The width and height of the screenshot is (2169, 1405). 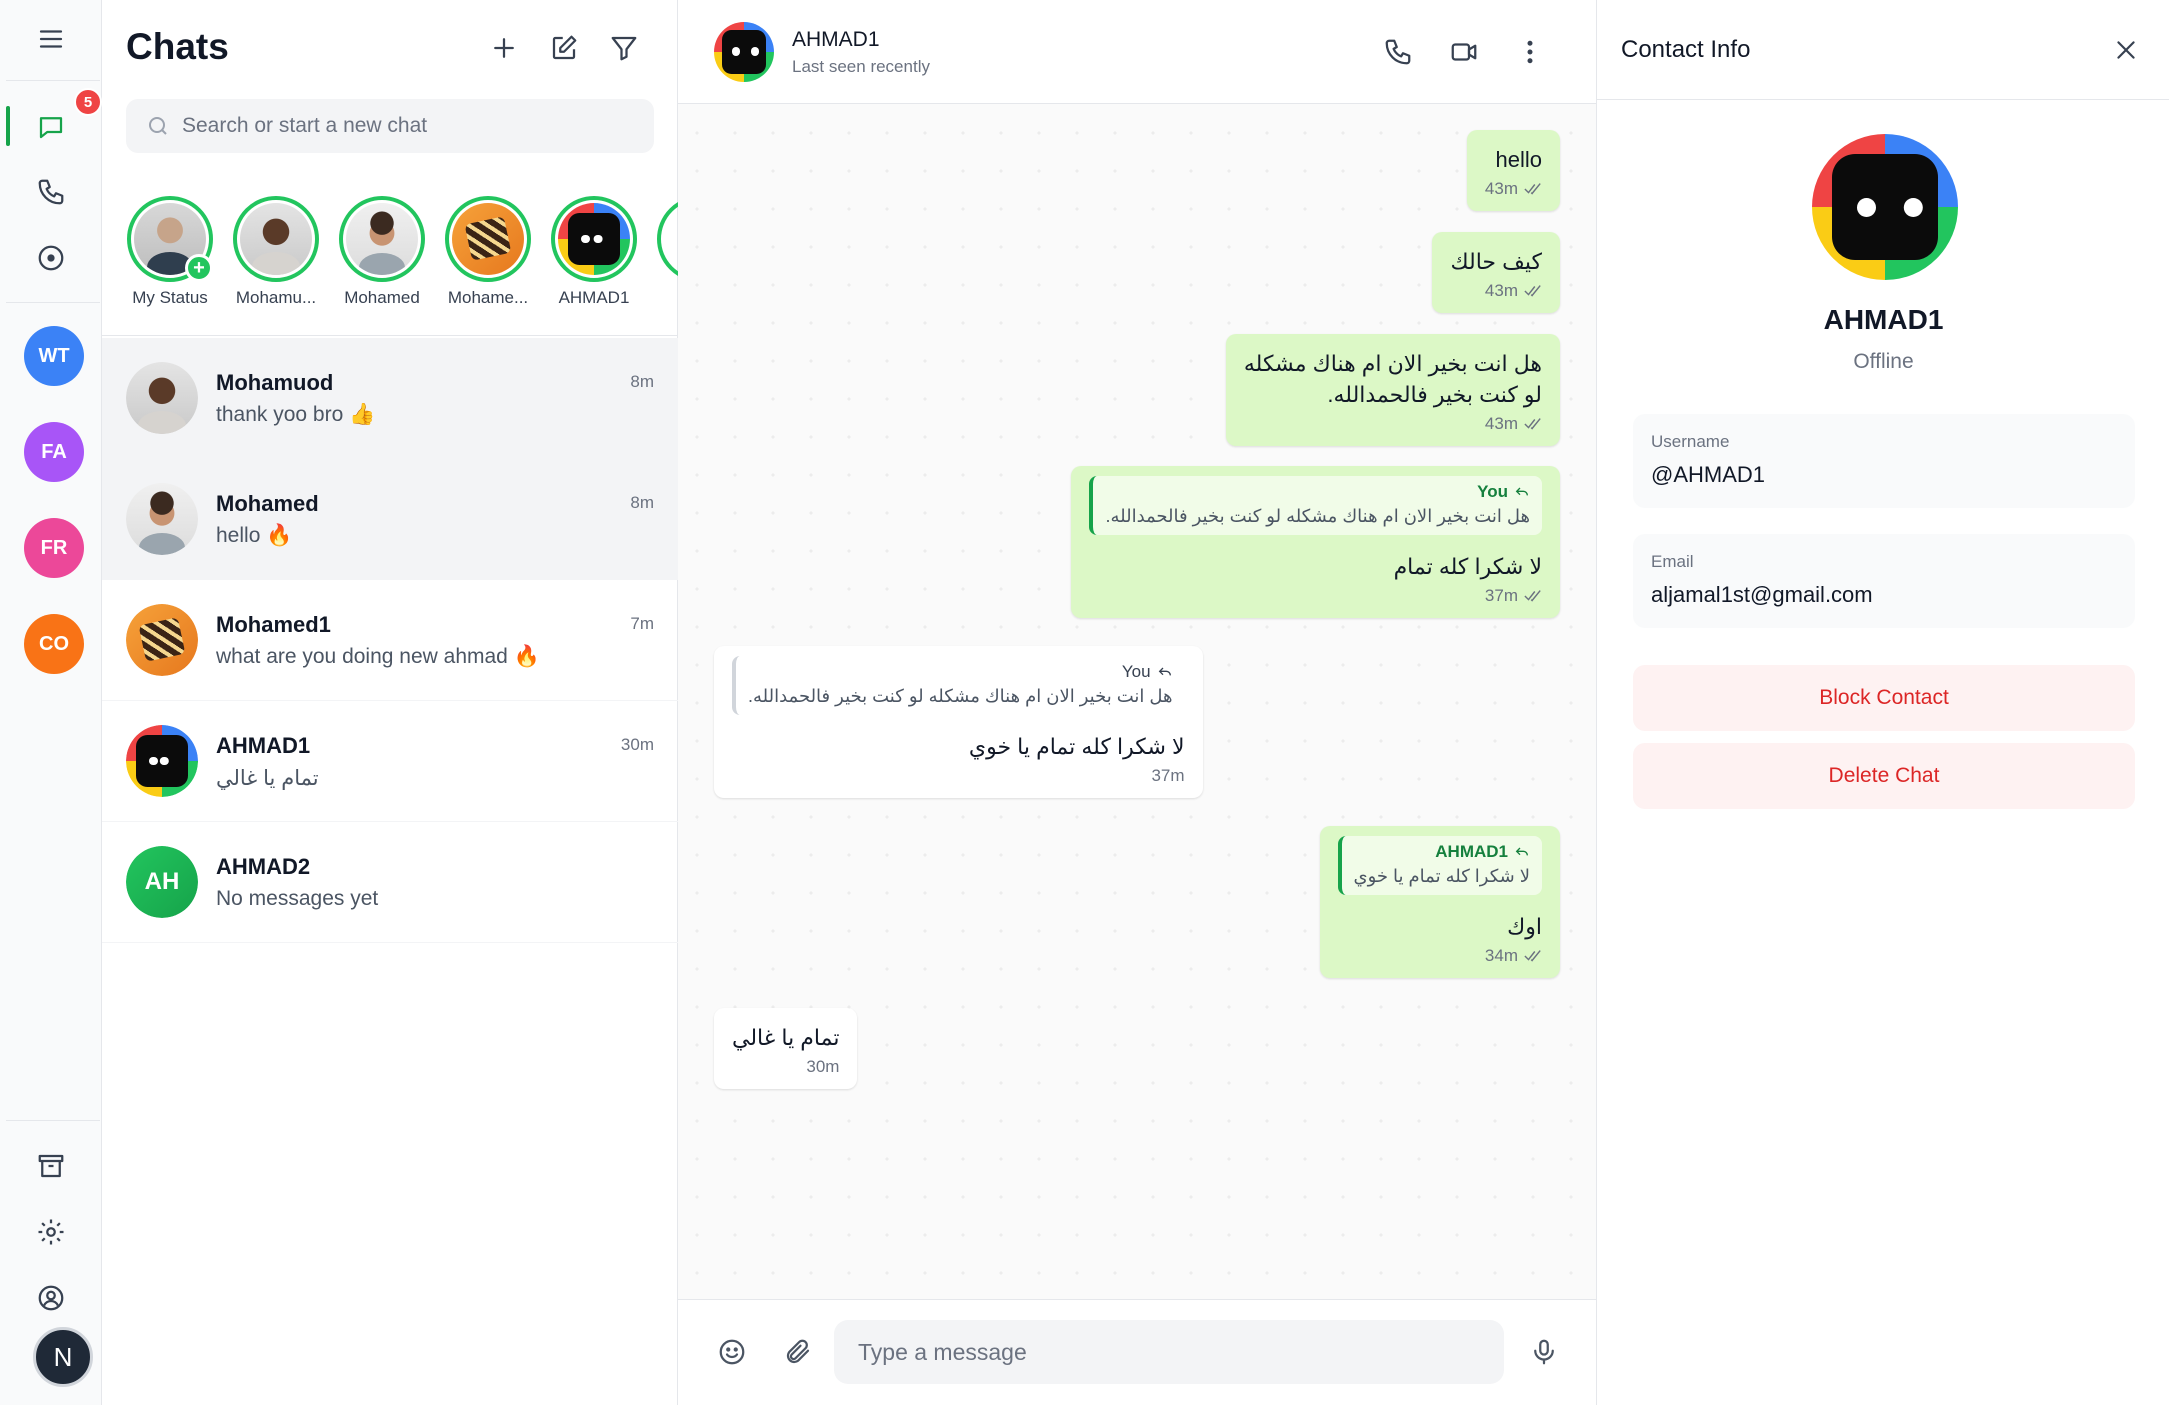 I want to click on group-avatar-co: CO, so click(x=54, y=644).